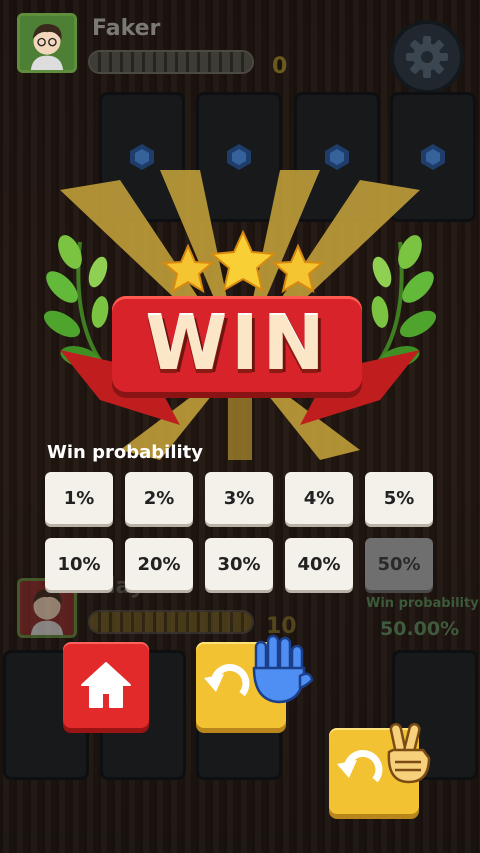 The height and width of the screenshot is (853, 480). What do you see at coordinates (47, 43) in the screenshot?
I see `opponent-avatar` at bounding box center [47, 43].